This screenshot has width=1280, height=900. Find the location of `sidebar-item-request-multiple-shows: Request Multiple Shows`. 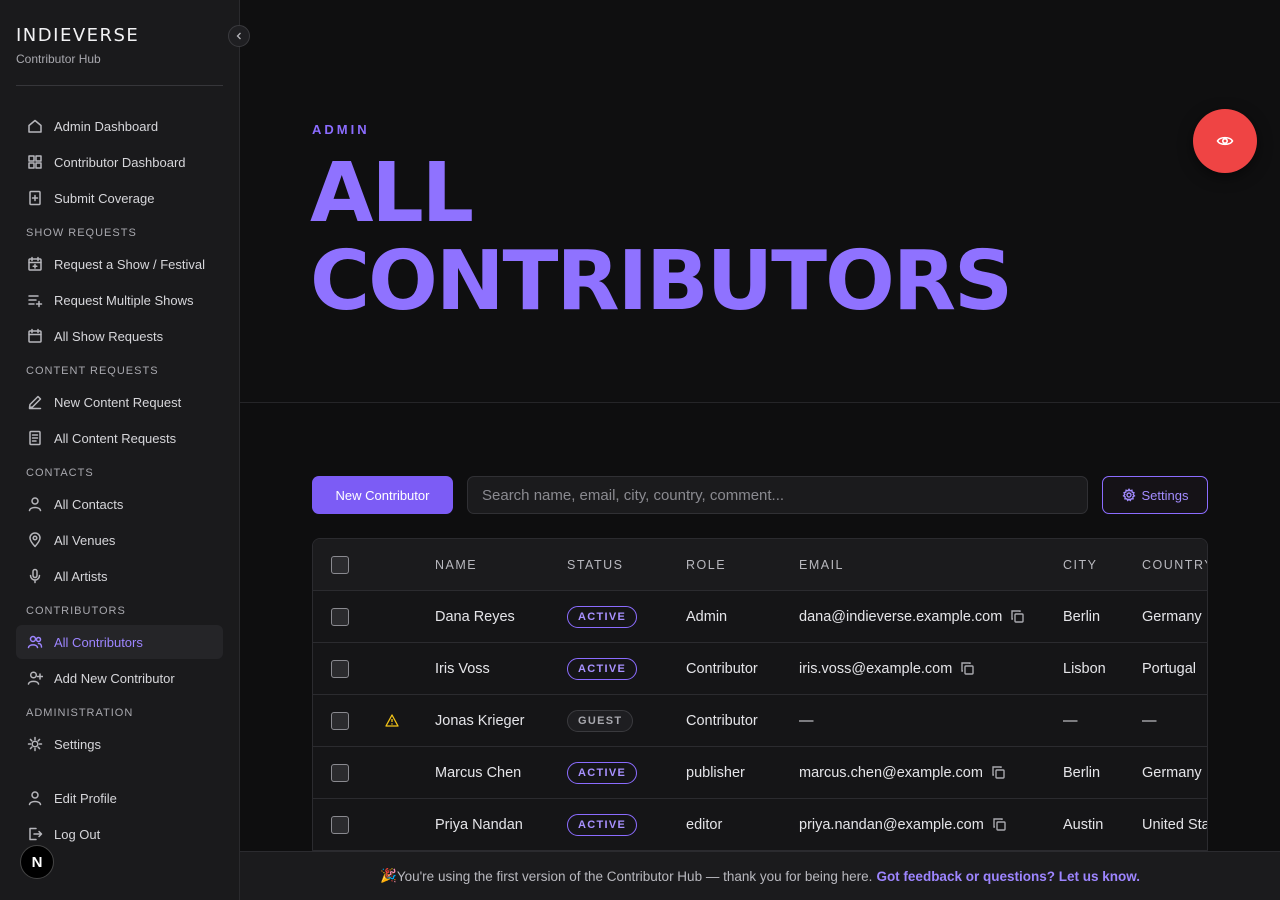

sidebar-item-request-multiple-shows: Request Multiple Shows is located at coordinates (119, 300).